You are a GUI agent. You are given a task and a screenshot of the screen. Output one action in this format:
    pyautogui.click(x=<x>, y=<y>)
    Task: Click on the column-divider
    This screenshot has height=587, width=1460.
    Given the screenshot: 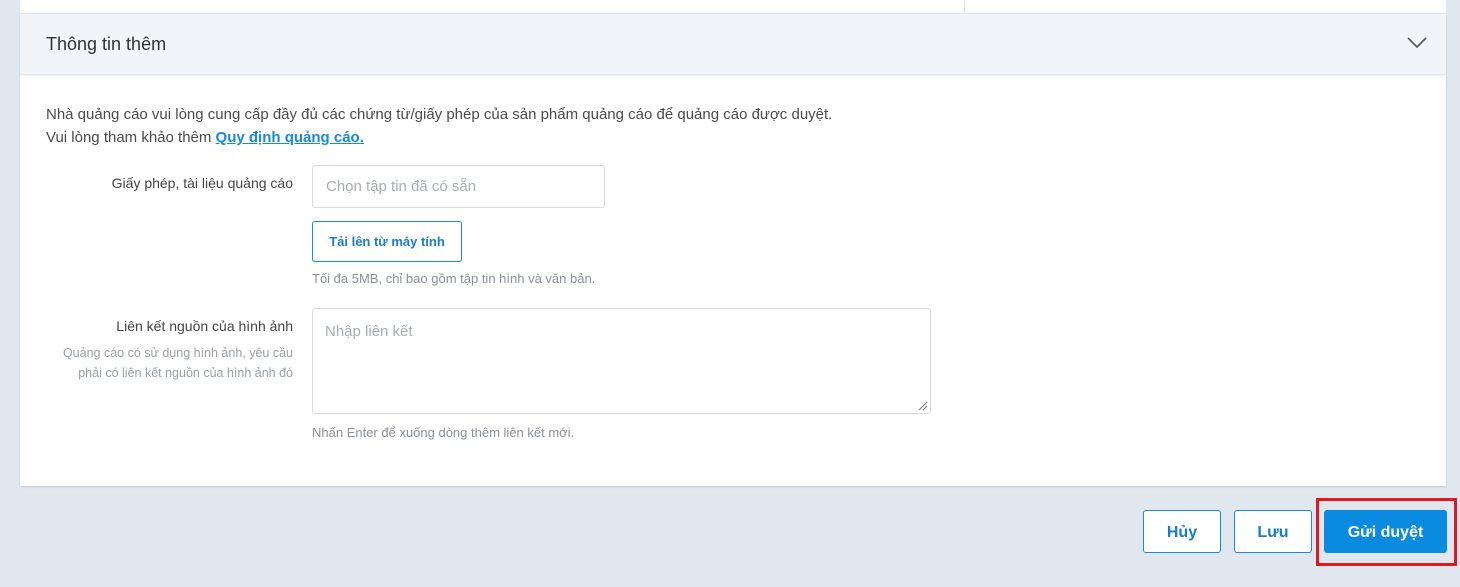 What is the action you would take?
    pyautogui.click(x=964, y=6)
    